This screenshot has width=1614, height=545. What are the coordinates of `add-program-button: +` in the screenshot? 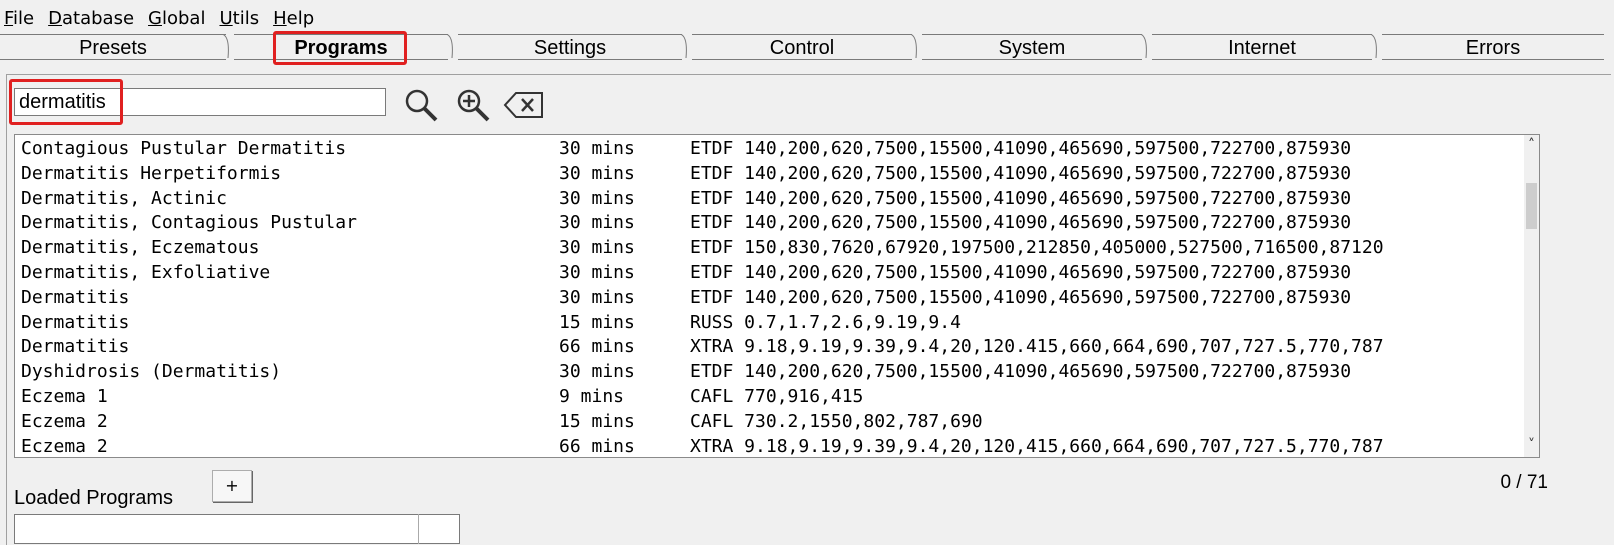 It's located at (232, 486).